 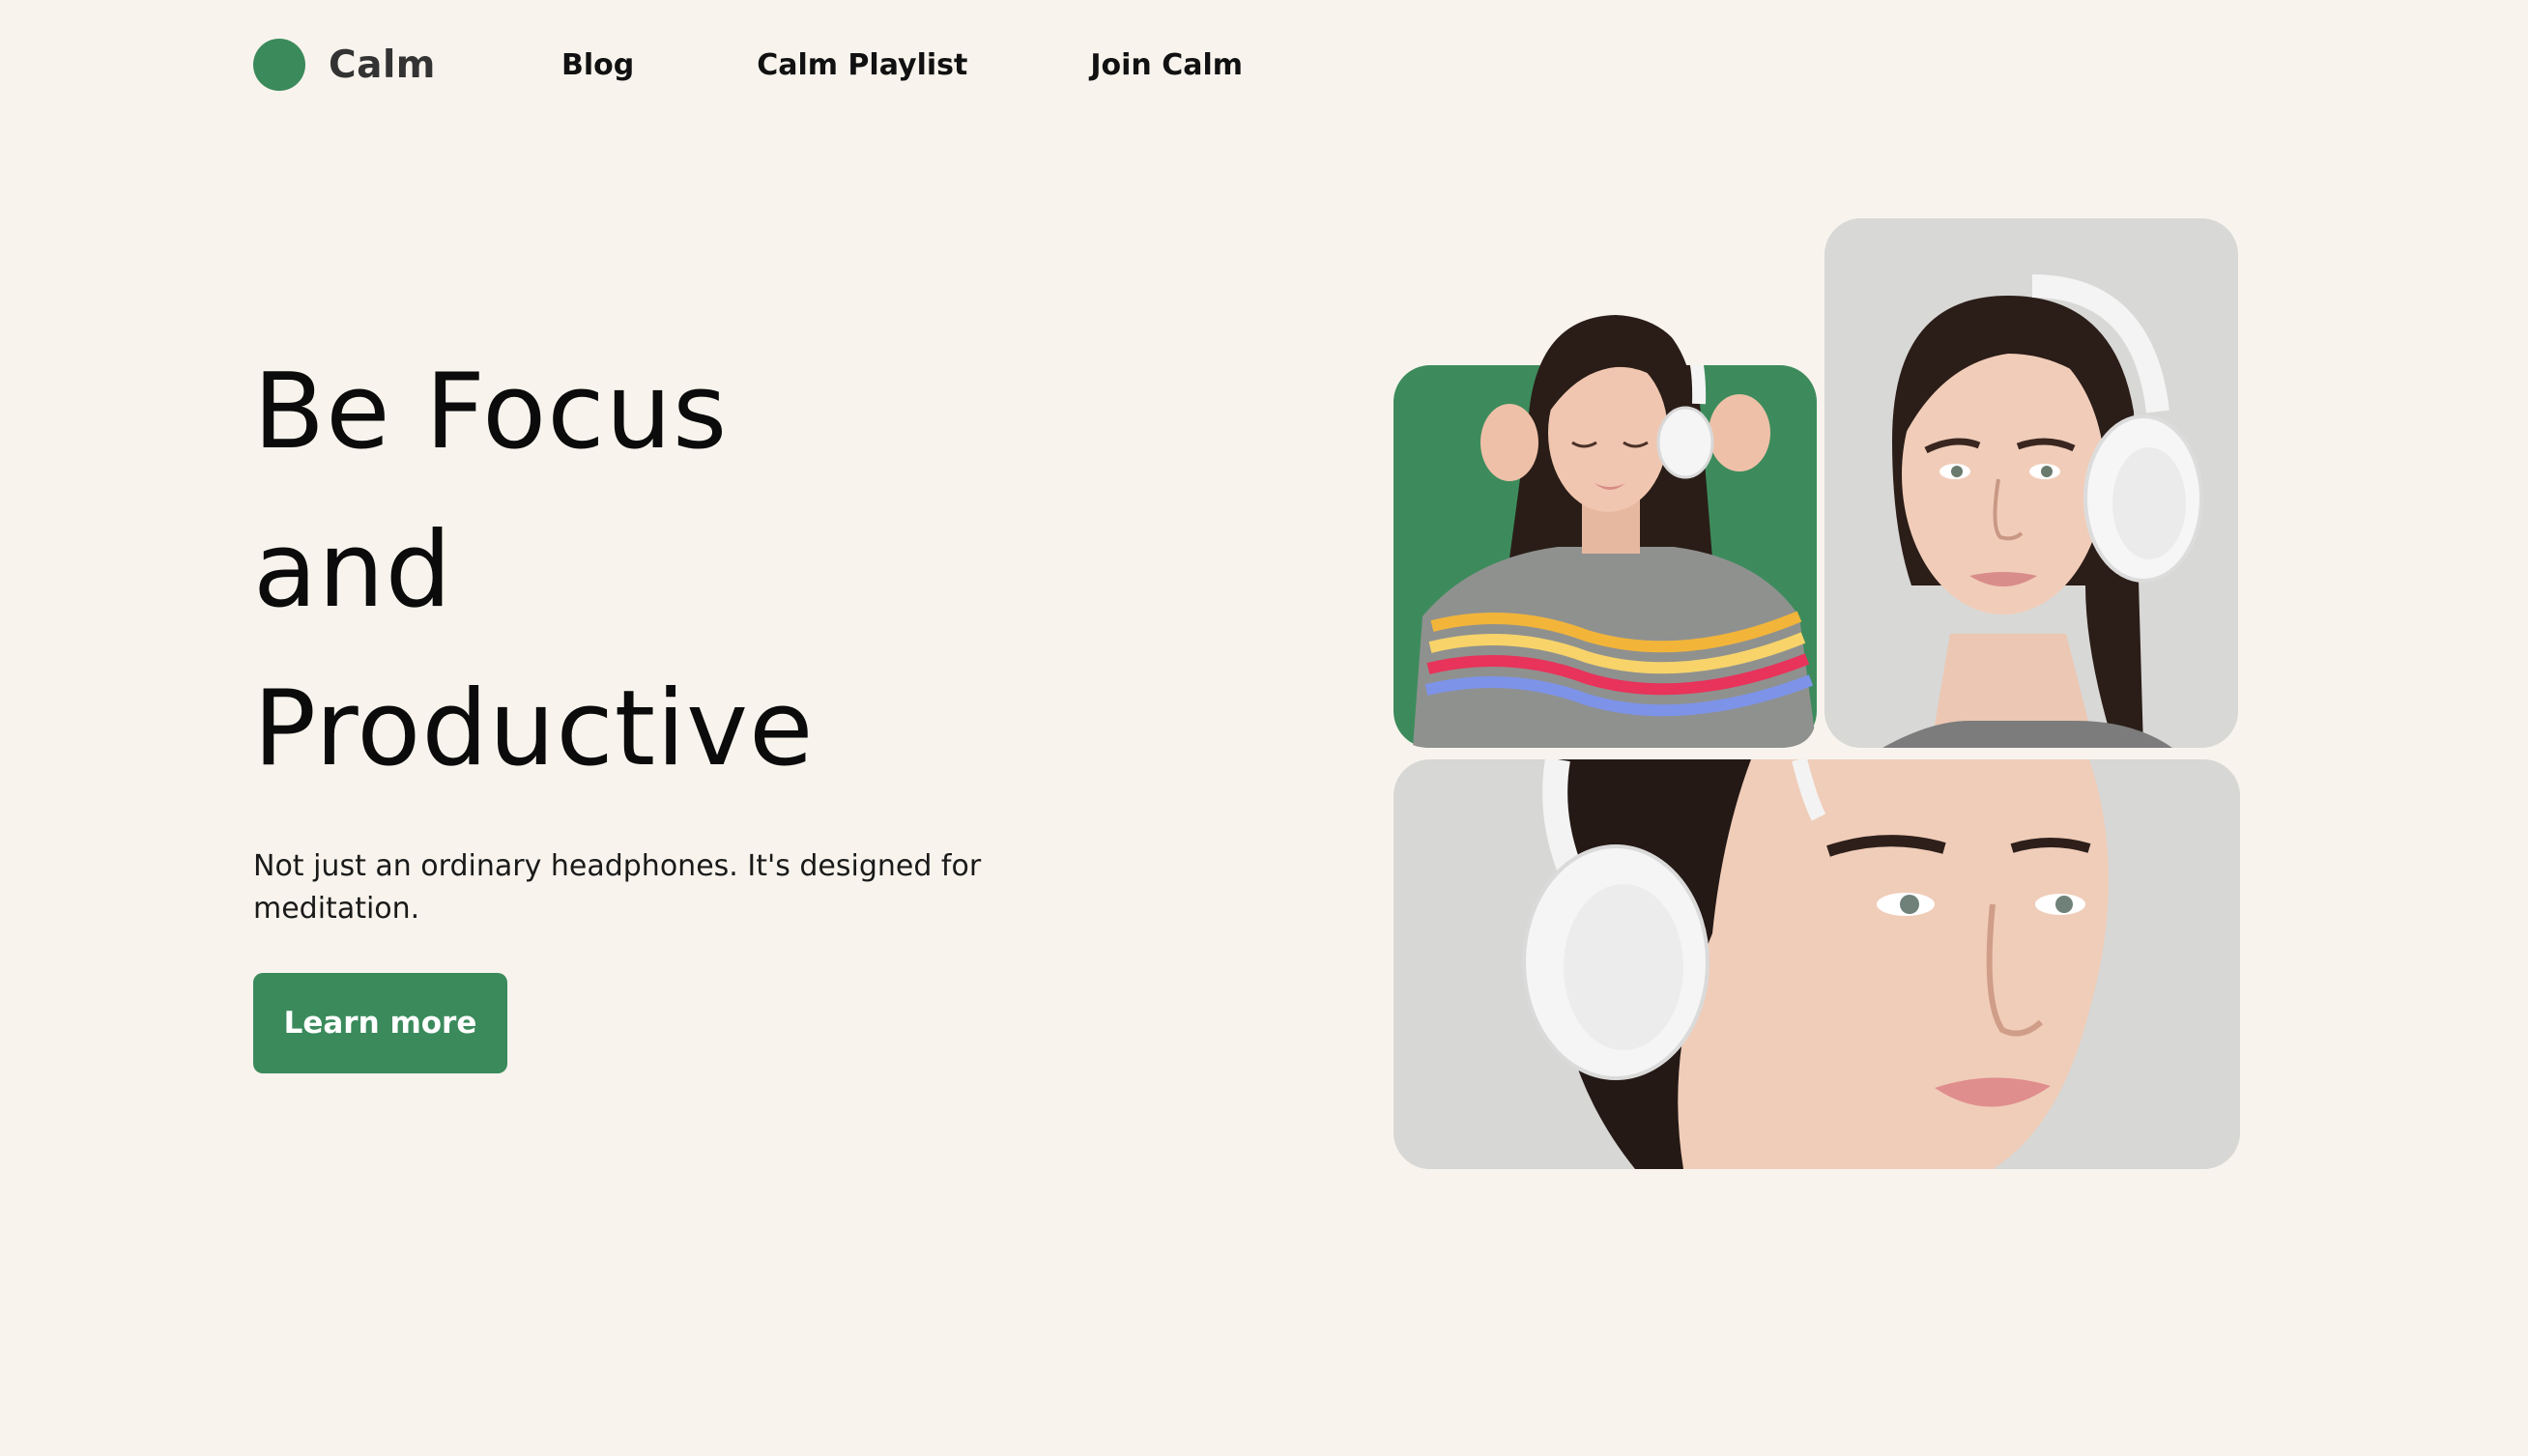 What do you see at coordinates (279, 65) in the screenshot?
I see `logo-circle-icon` at bounding box center [279, 65].